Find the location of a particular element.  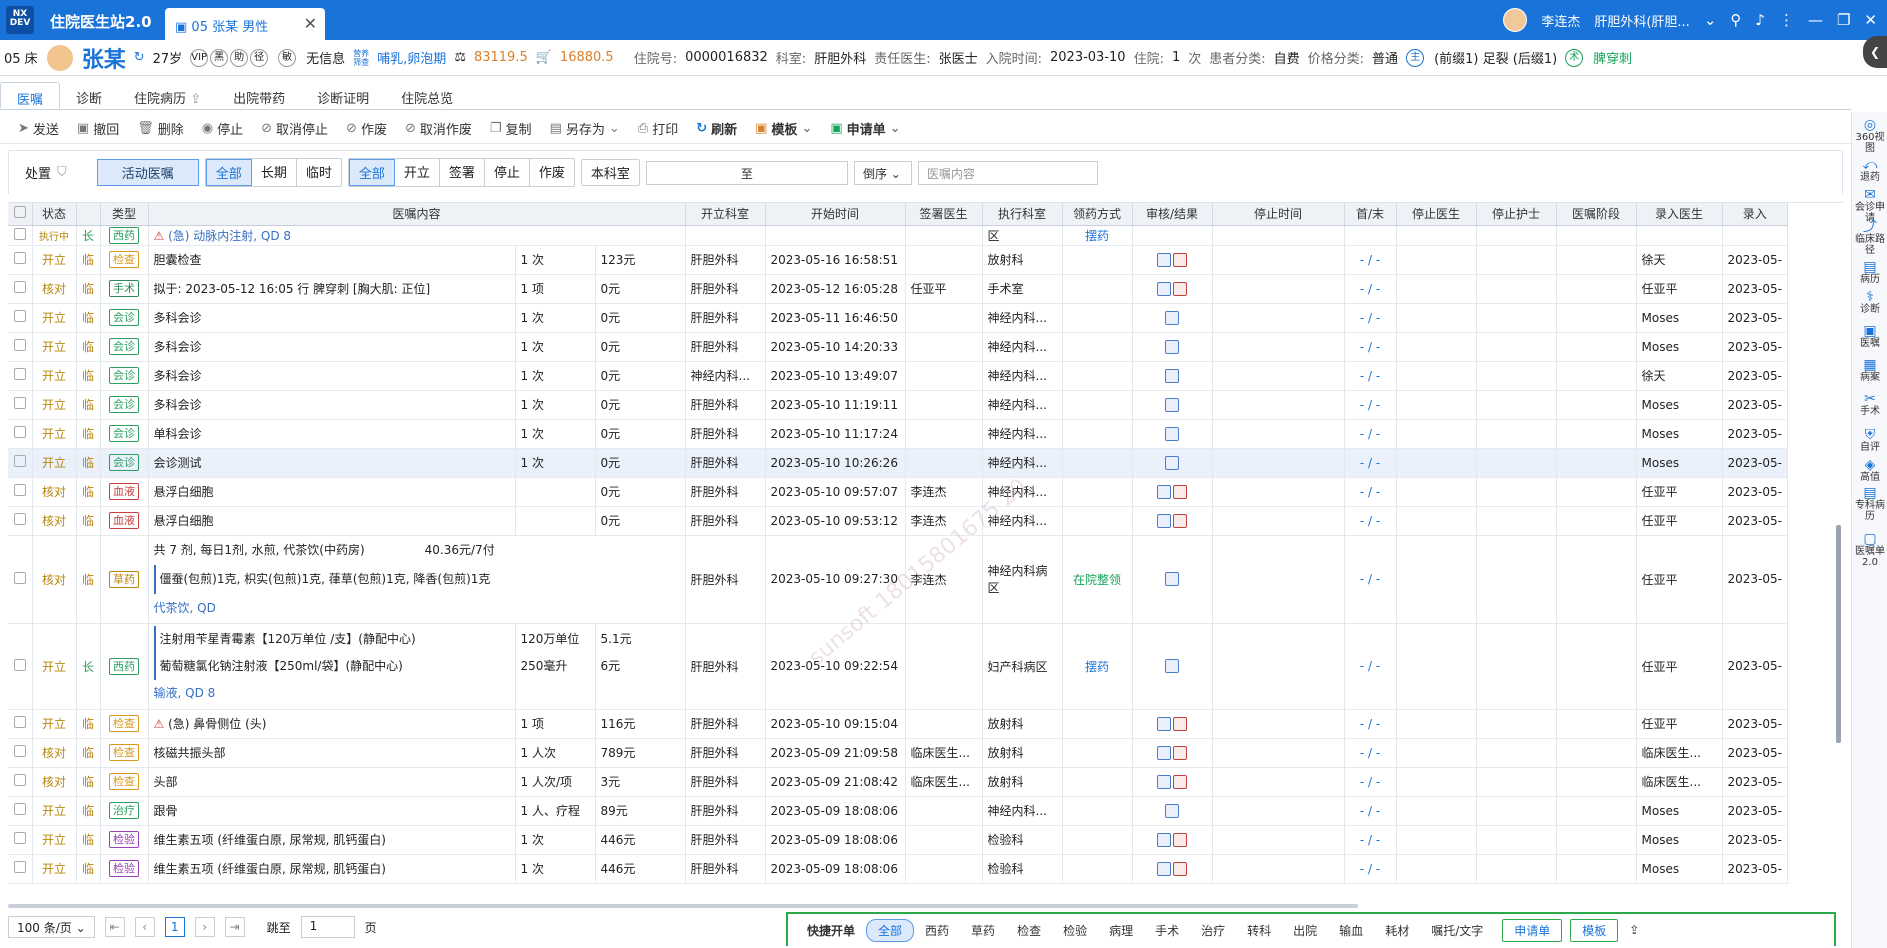

void-button: ⊘ 作废 is located at coordinates (366, 128).